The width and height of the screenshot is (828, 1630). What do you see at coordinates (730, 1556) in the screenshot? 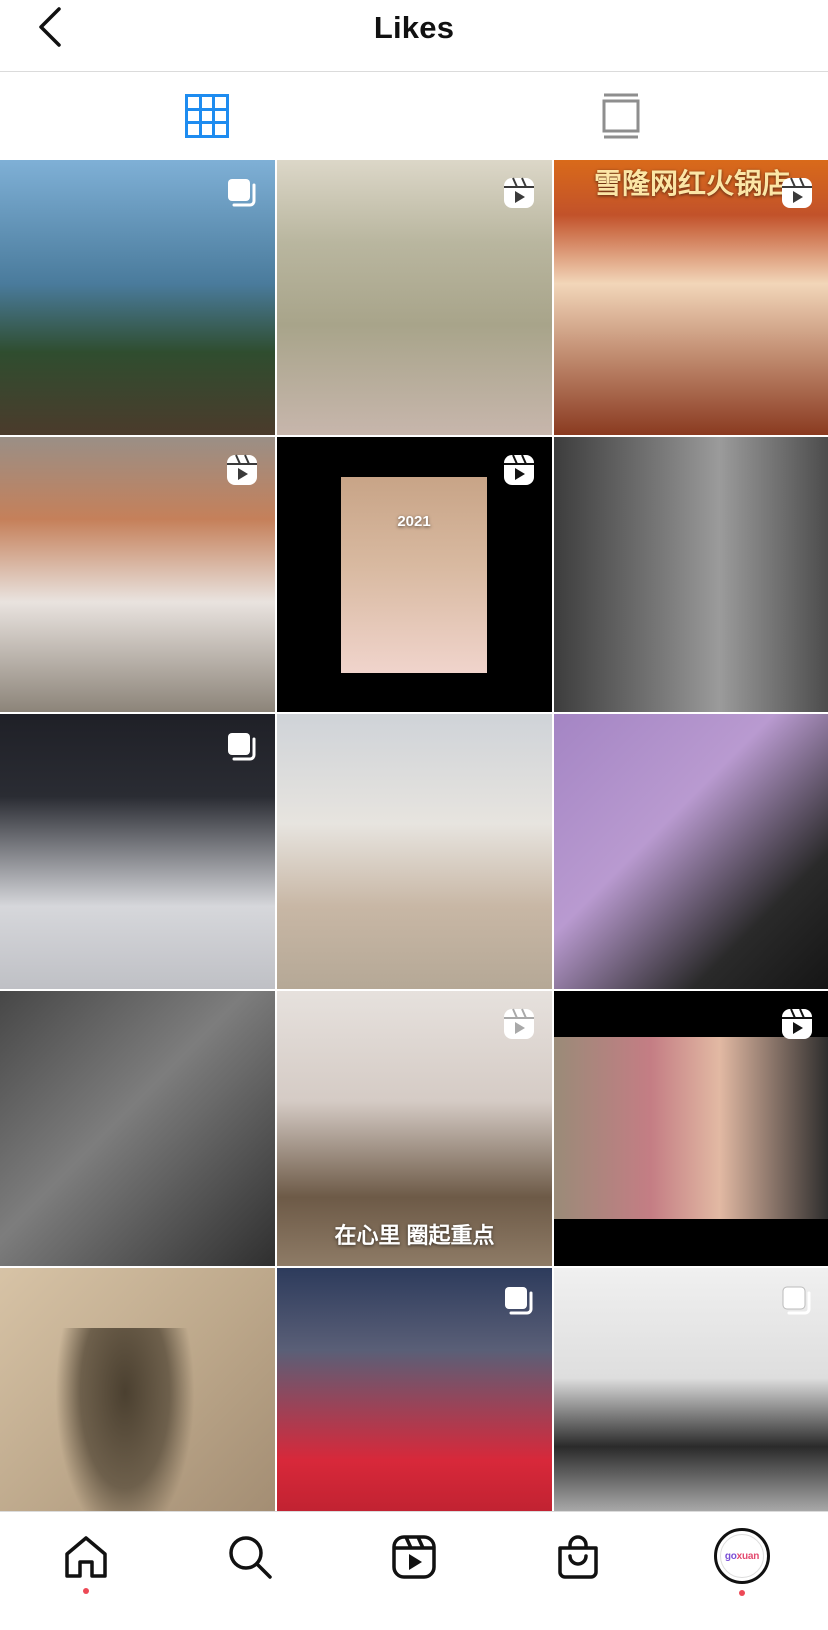
I see `avatar-logo-text-go: go` at bounding box center [730, 1556].